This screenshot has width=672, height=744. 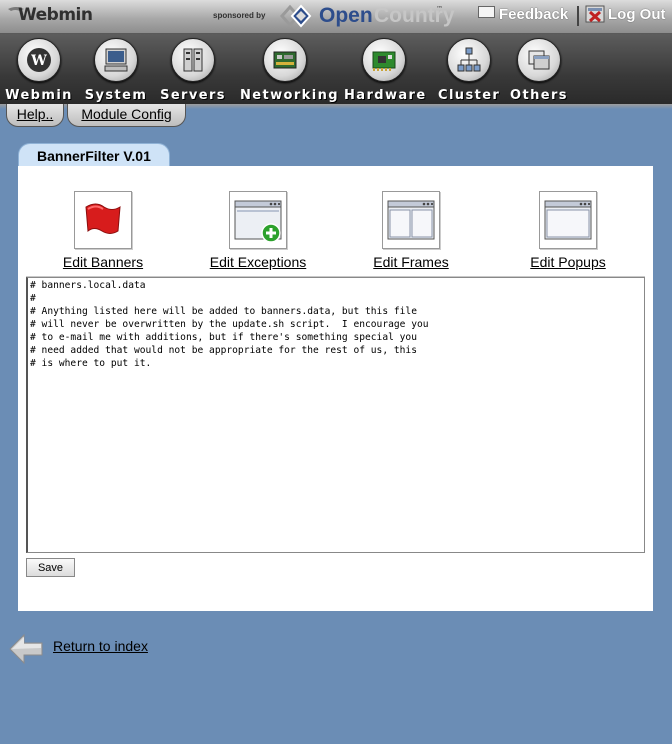 I want to click on svg-text: W, so click(x=38, y=61).